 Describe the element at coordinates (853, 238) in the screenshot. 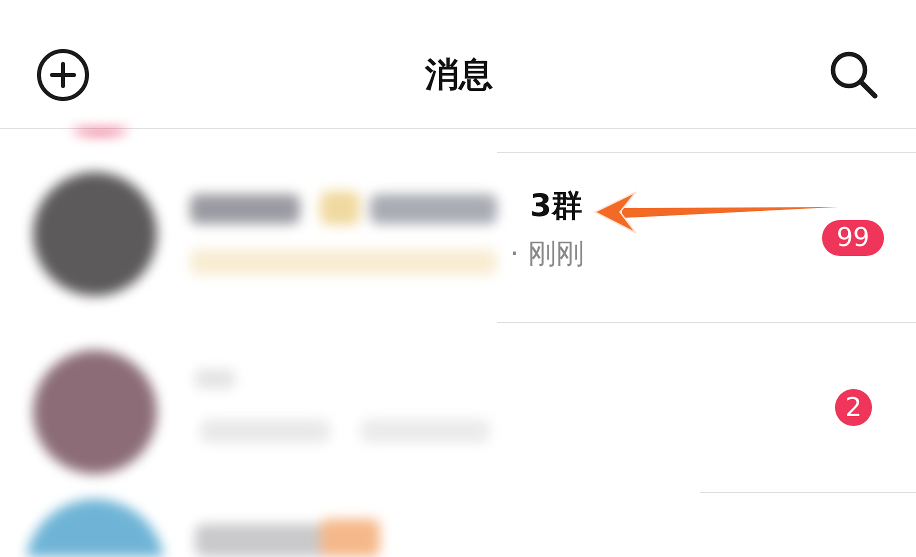

I see `unread-badge: 99` at that location.